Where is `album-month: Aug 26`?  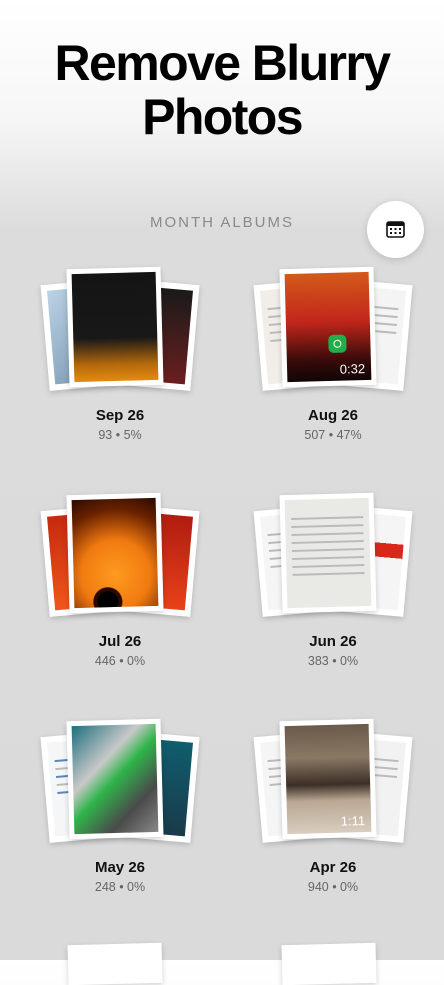 album-month: Aug 26 is located at coordinates (332, 415).